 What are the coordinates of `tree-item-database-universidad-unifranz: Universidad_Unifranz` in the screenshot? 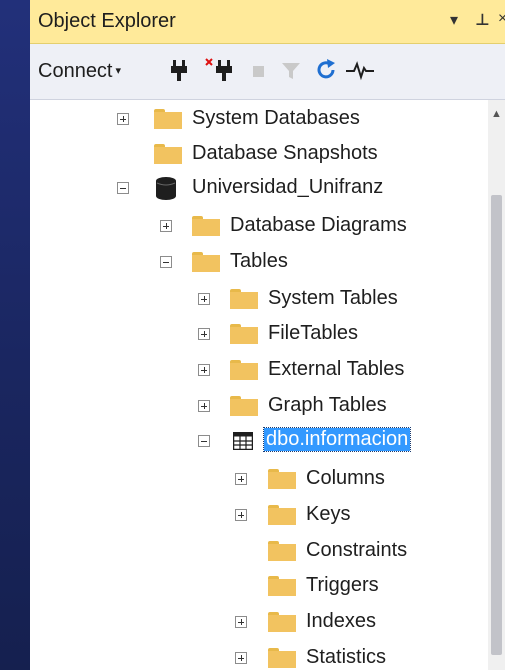 It's located at (259, 188).